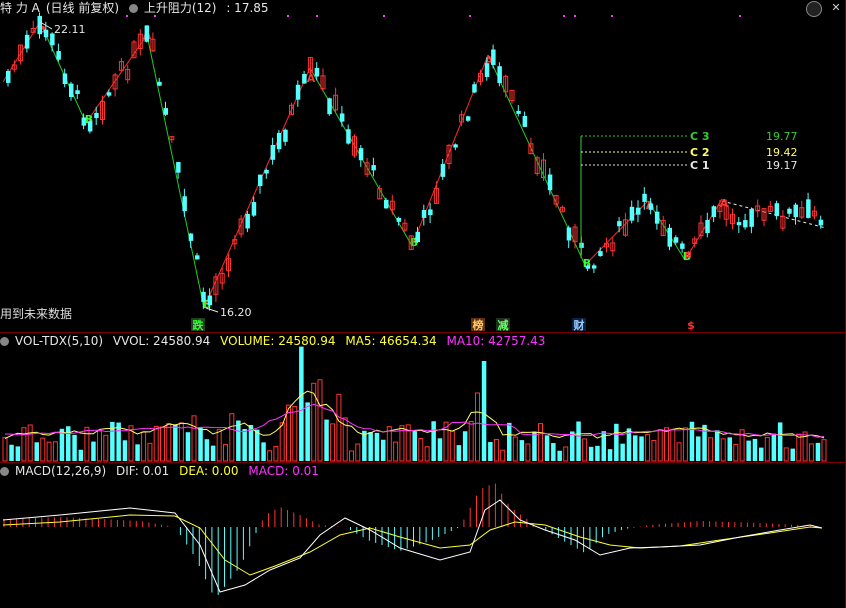 This screenshot has height=608, width=846. Describe the element at coordinates (579, 325) in the screenshot. I see `event-marker: 财` at that location.